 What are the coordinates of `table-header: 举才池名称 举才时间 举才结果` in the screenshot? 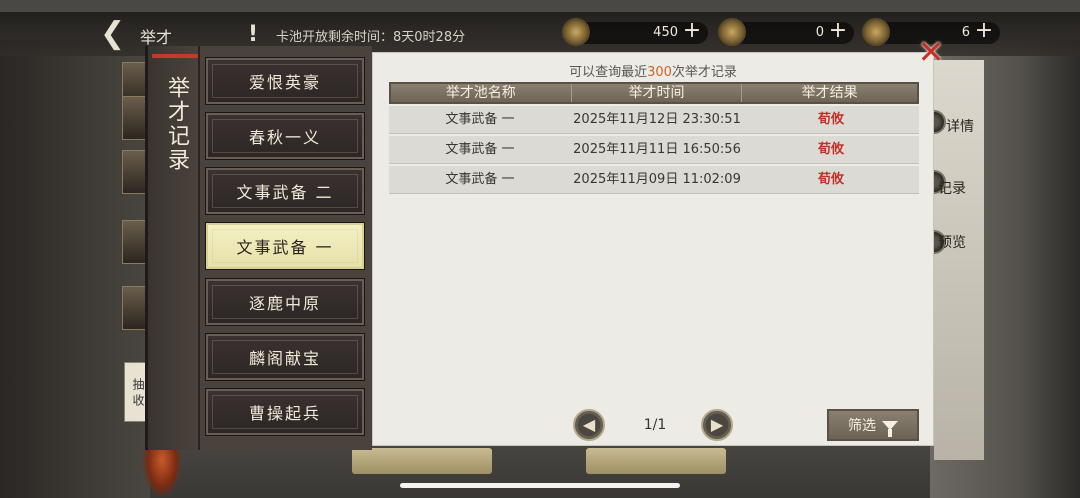 It's located at (654, 93).